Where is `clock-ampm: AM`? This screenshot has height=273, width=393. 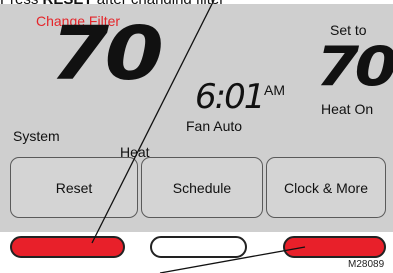
clock-ampm: AM is located at coordinates (274, 90).